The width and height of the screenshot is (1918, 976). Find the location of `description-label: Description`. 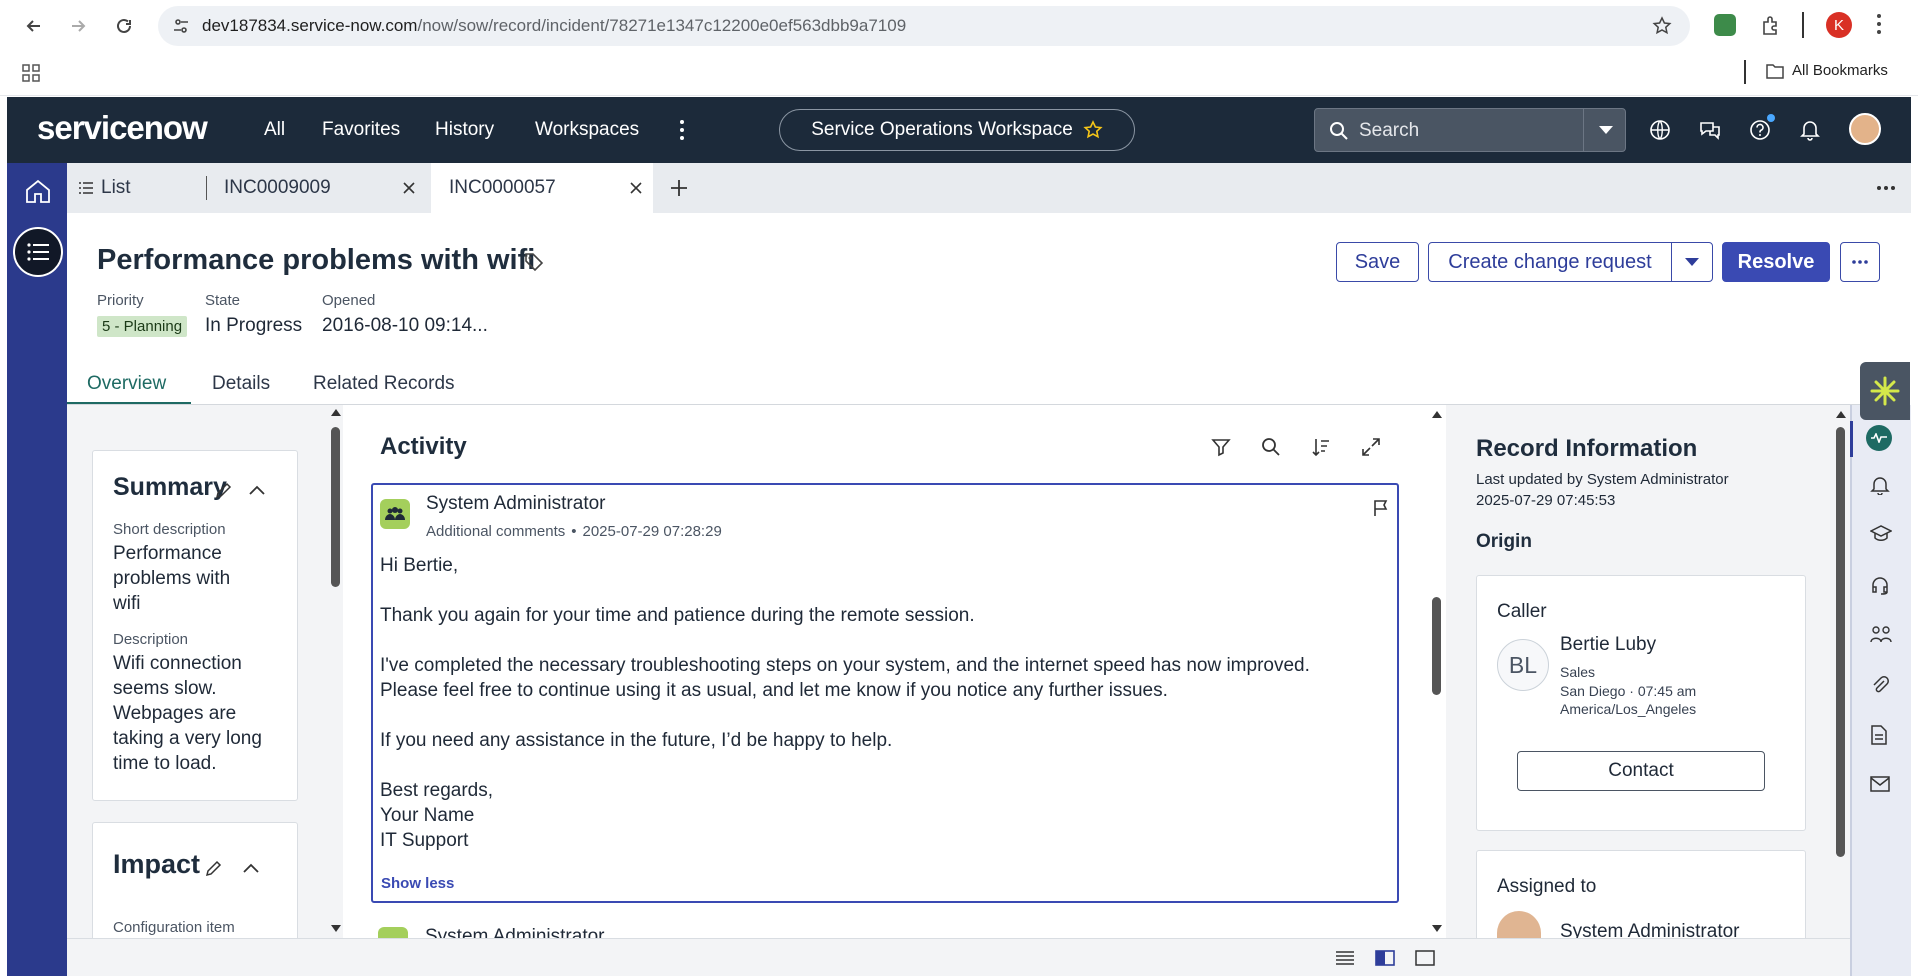

description-label: Description is located at coordinates (151, 639).